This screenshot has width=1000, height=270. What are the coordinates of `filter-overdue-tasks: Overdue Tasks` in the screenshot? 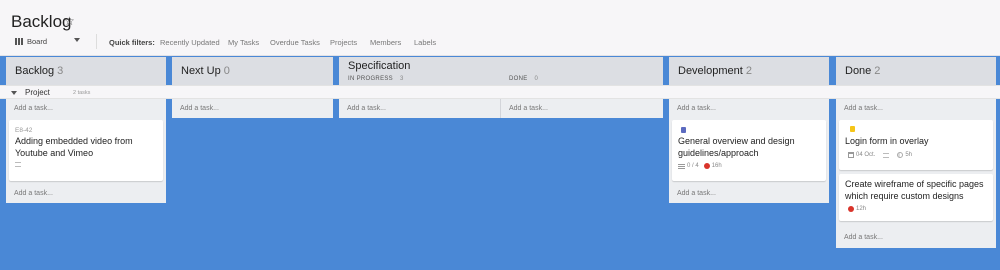 It's located at (295, 42).